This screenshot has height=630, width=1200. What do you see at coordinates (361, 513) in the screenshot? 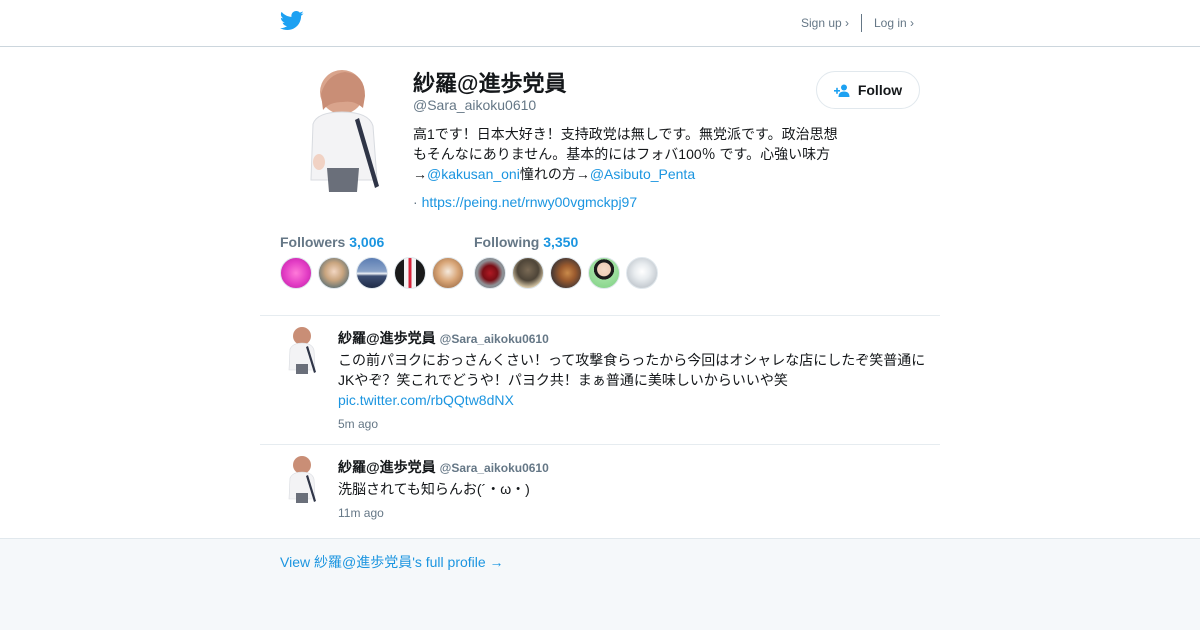
I see `tweet-timestamp: 11m ago` at bounding box center [361, 513].